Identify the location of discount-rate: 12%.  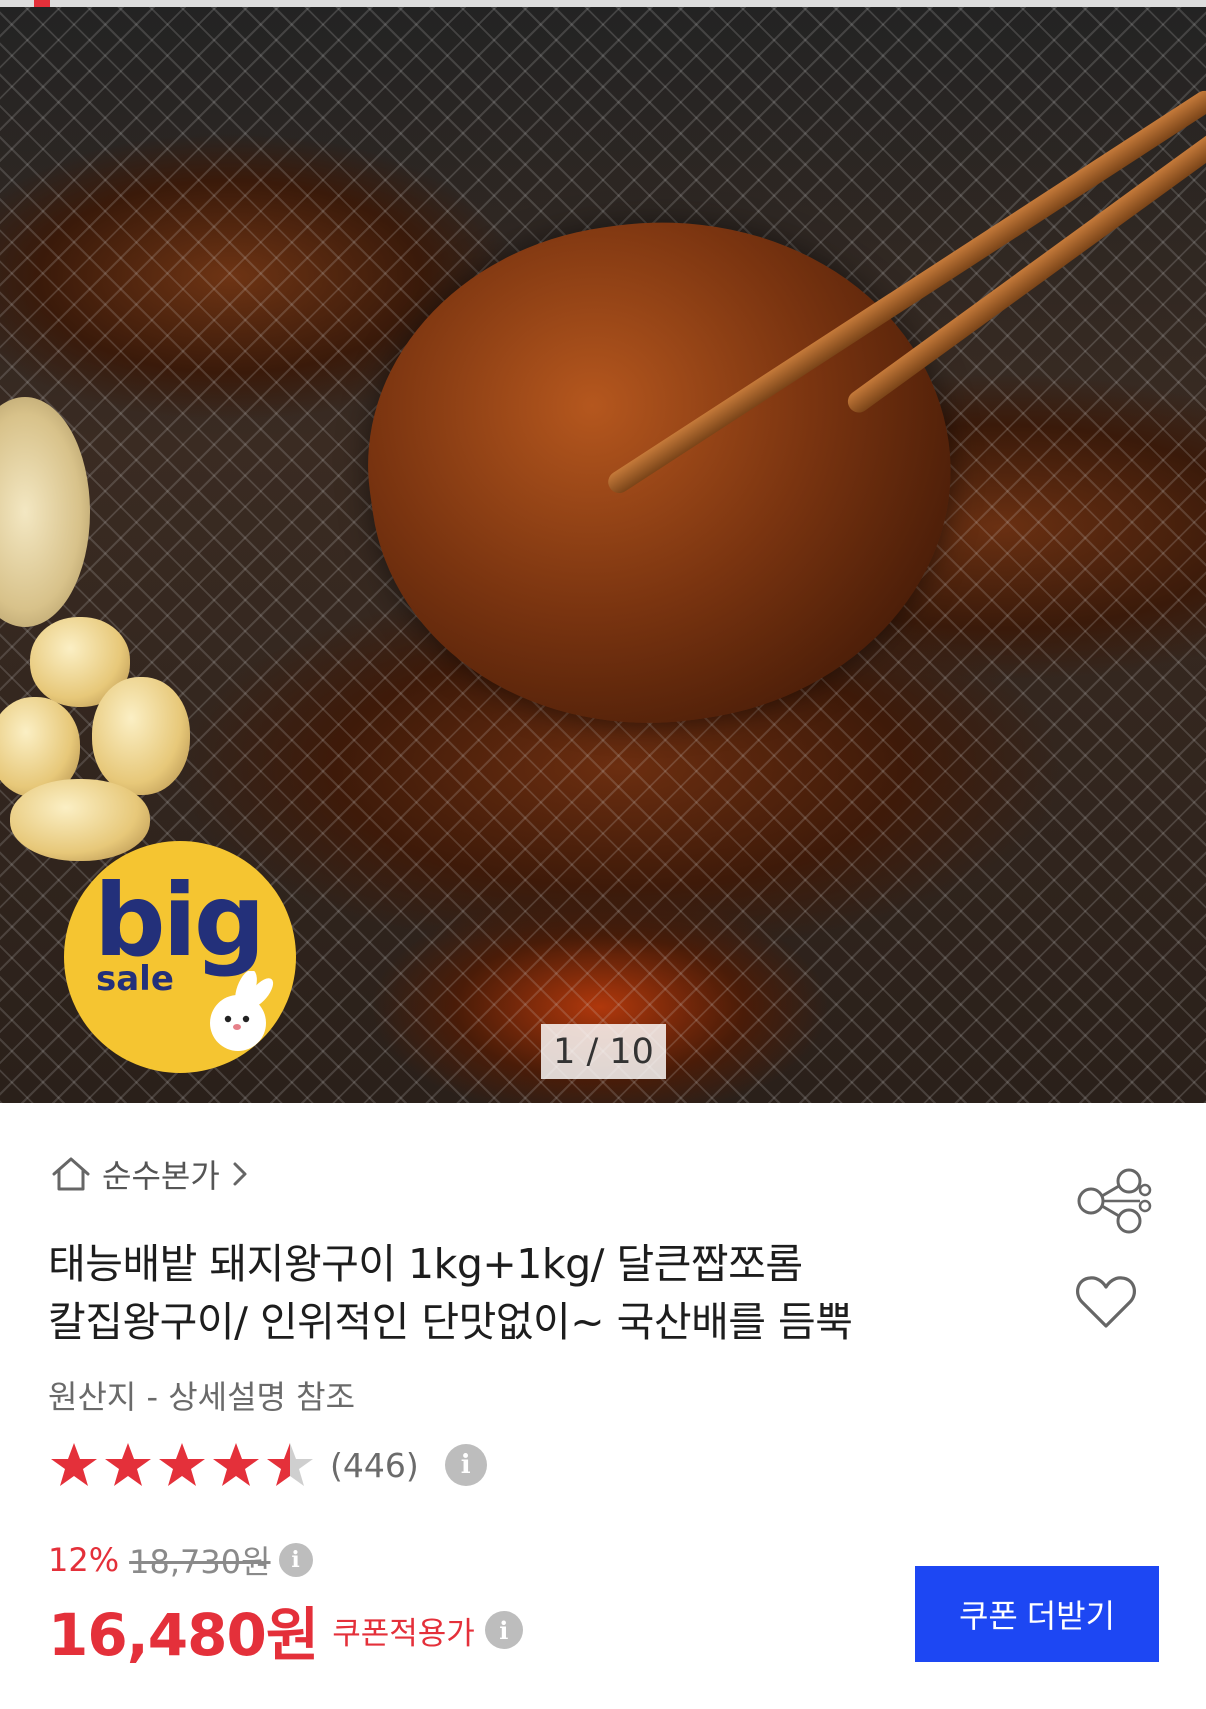
(84, 1560).